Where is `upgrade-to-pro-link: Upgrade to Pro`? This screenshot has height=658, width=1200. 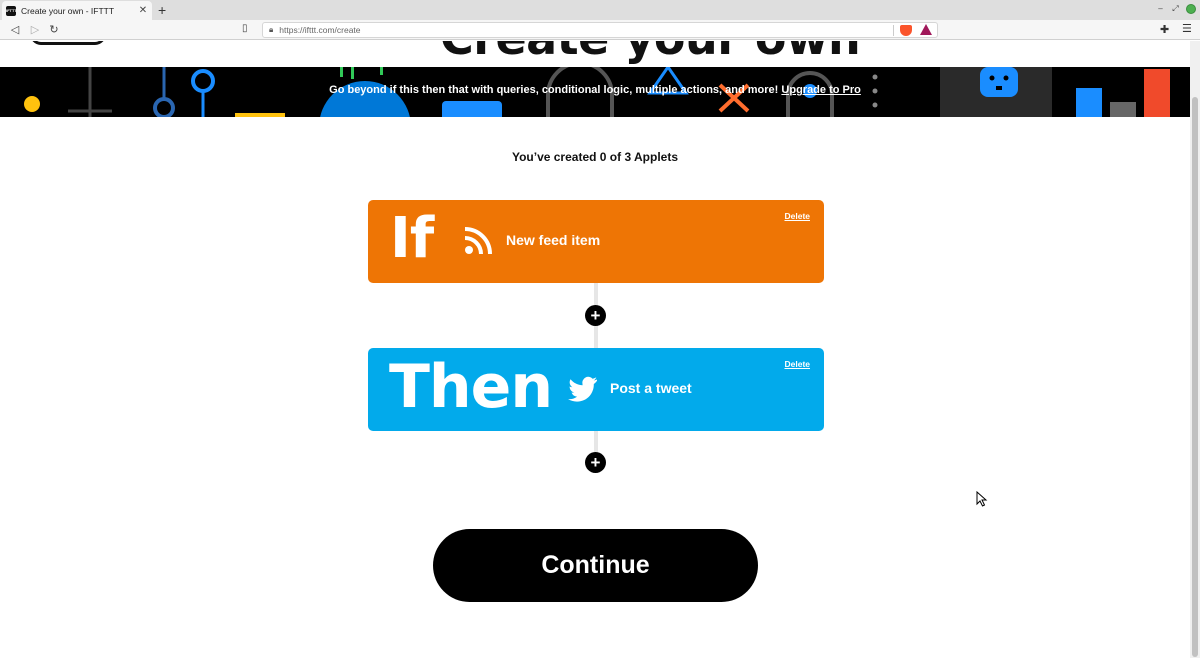
upgrade-to-pro-link: Upgrade to Pro is located at coordinates (820, 90).